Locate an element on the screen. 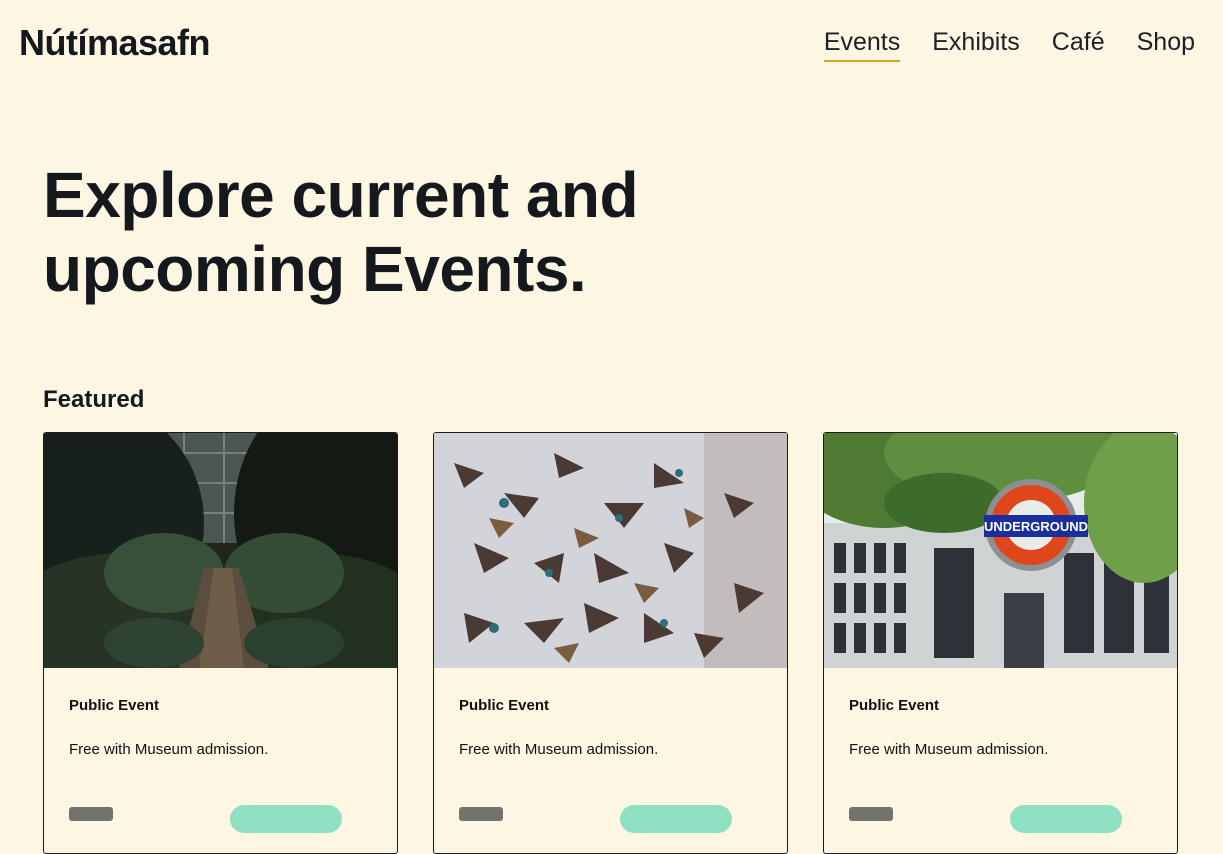 This screenshot has width=1223, height=854. underground-sign-photo: UNDERGROUND is located at coordinates (1000, 550).